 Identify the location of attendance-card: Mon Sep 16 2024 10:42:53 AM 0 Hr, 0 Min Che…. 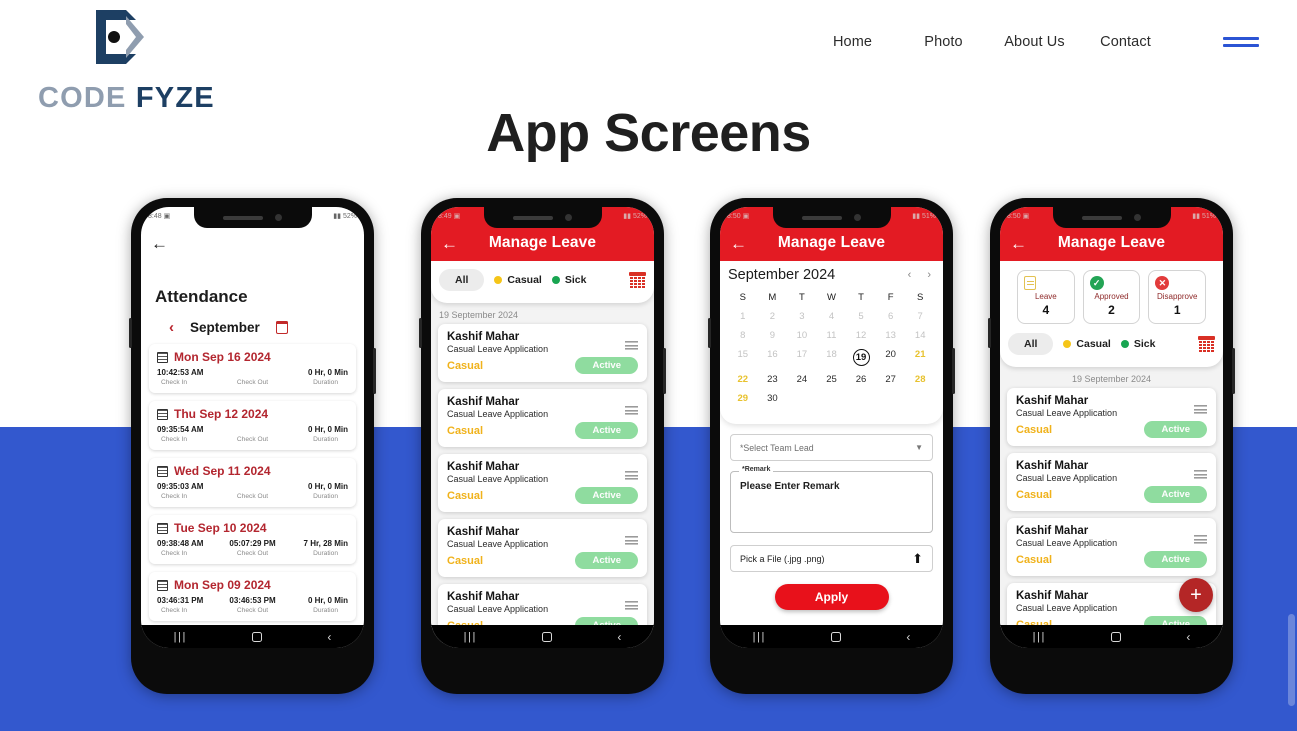
(252, 368).